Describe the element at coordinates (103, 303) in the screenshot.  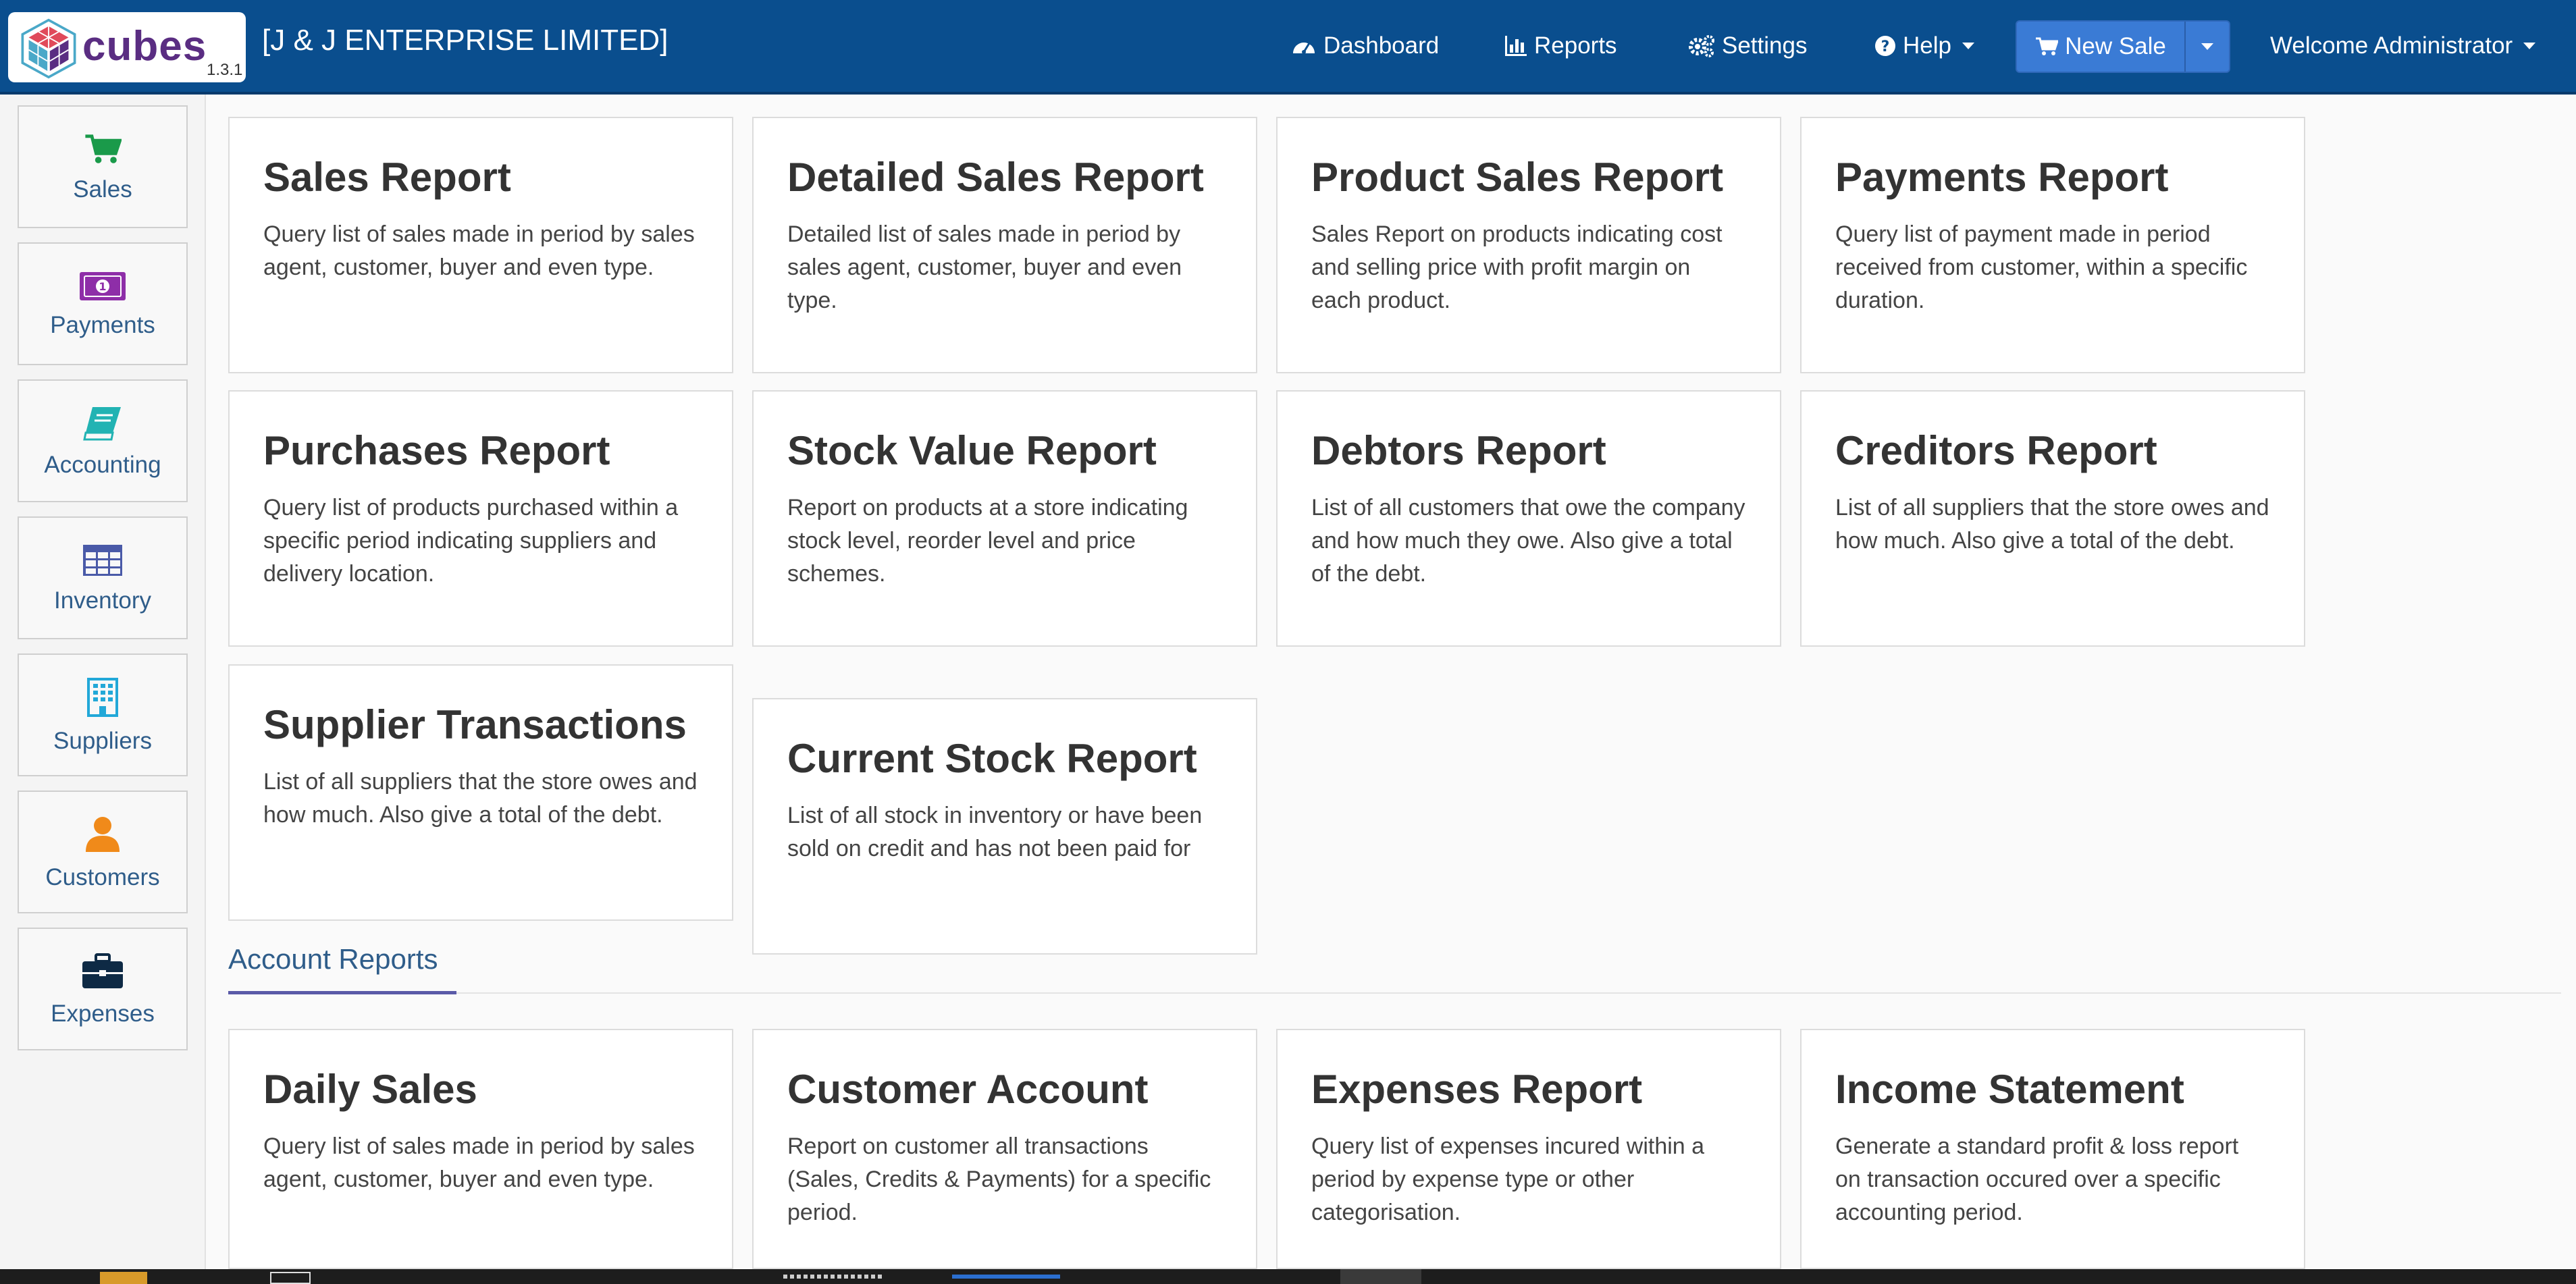
I see `sidebar-item-payments: 1 Payments` at that location.